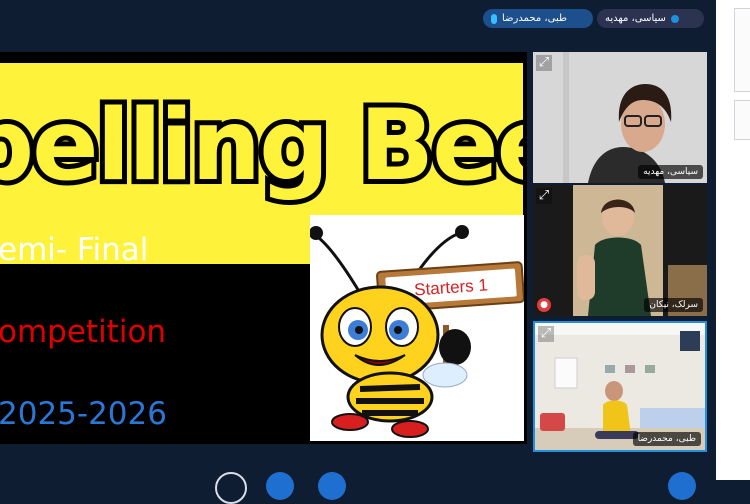 The image size is (750, 504). What do you see at coordinates (733, 240) in the screenshot?
I see `side-panel` at bounding box center [733, 240].